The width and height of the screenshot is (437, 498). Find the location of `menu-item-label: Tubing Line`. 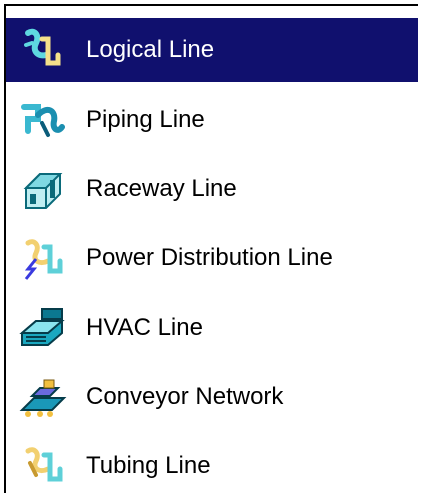

menu-item-label: Tubing Line is located at coordinates (148, 465).